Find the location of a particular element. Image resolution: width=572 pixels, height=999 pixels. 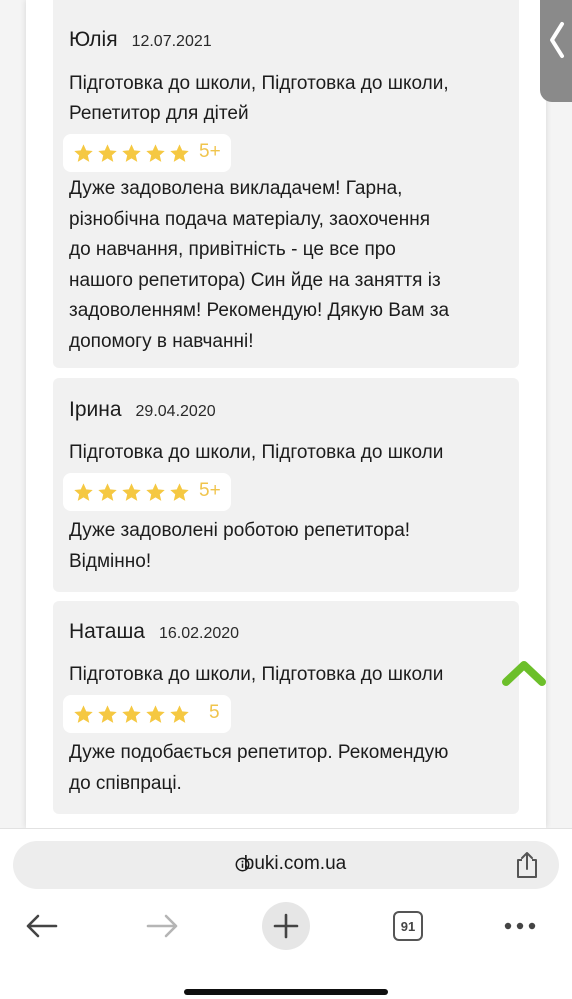

review-text-line: Дуже подобається репетитор. Рекомендую is located at coordinates (259, 752).